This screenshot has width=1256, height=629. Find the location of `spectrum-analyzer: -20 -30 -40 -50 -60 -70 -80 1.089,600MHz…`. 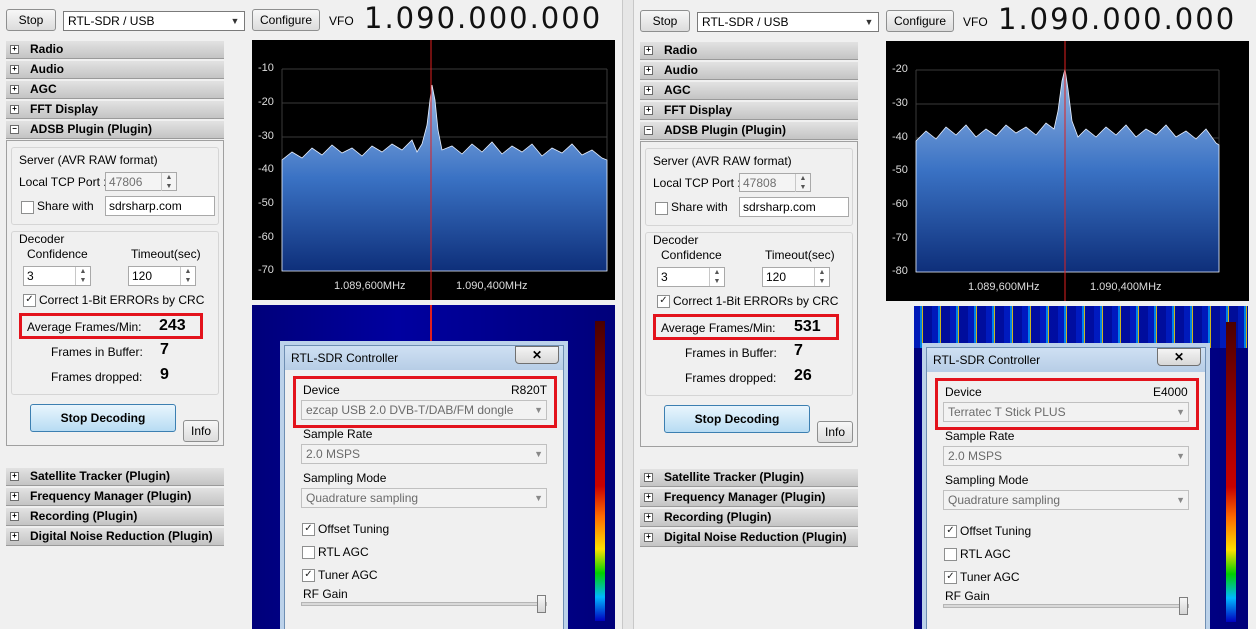

spectrum-analyzer: -20 -30 -40 -50 -60 -70 -80 1.089,600MHz… is located at coordinates (1067, 171).